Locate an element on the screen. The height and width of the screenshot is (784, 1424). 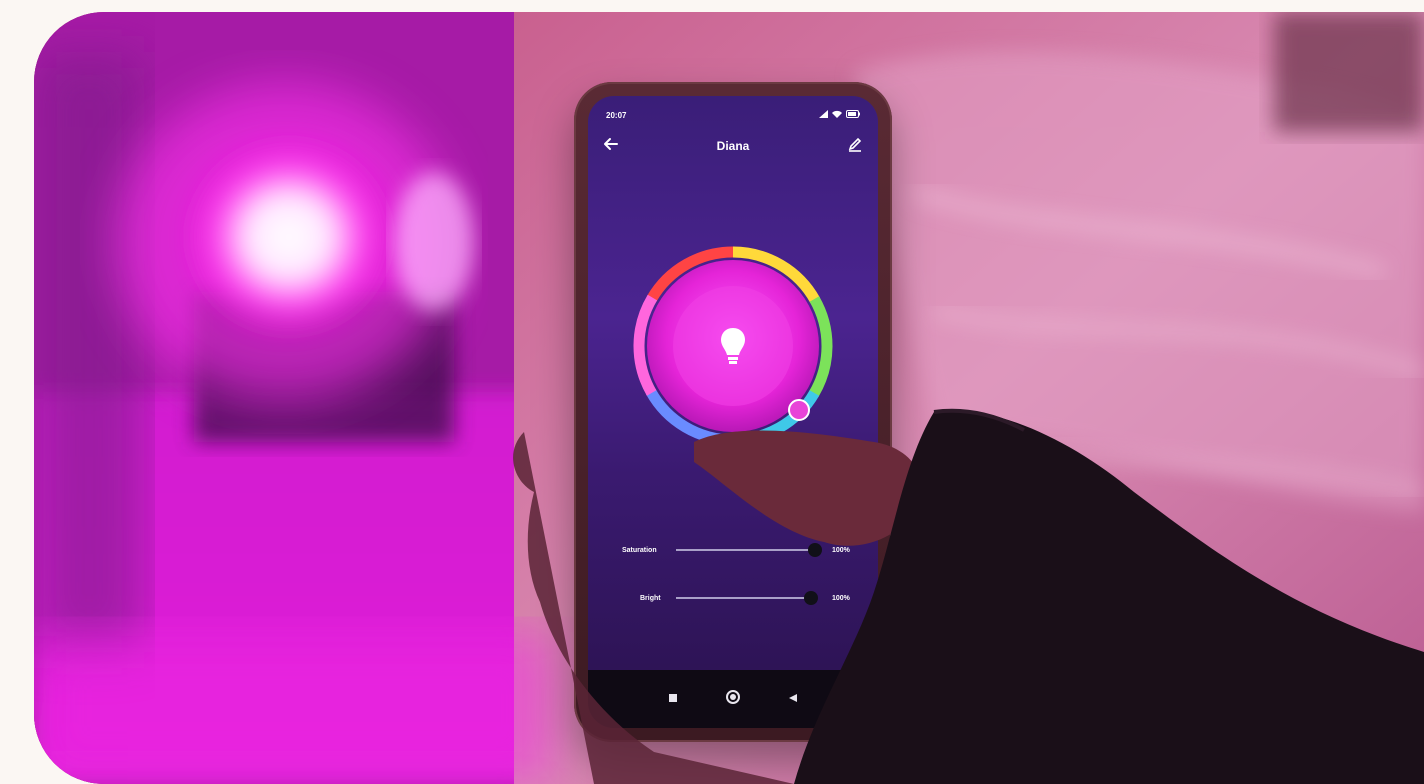
recent-apps-square-icon is located at coordinates (673, 699).